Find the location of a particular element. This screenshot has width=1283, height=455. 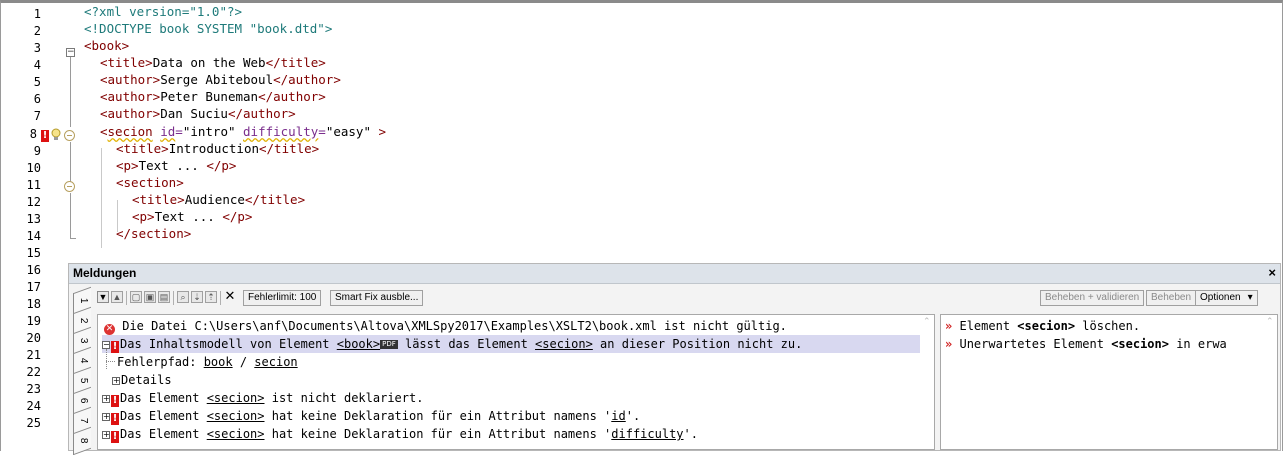

copy-icon: ▢ is located at coordinates (136, 297).